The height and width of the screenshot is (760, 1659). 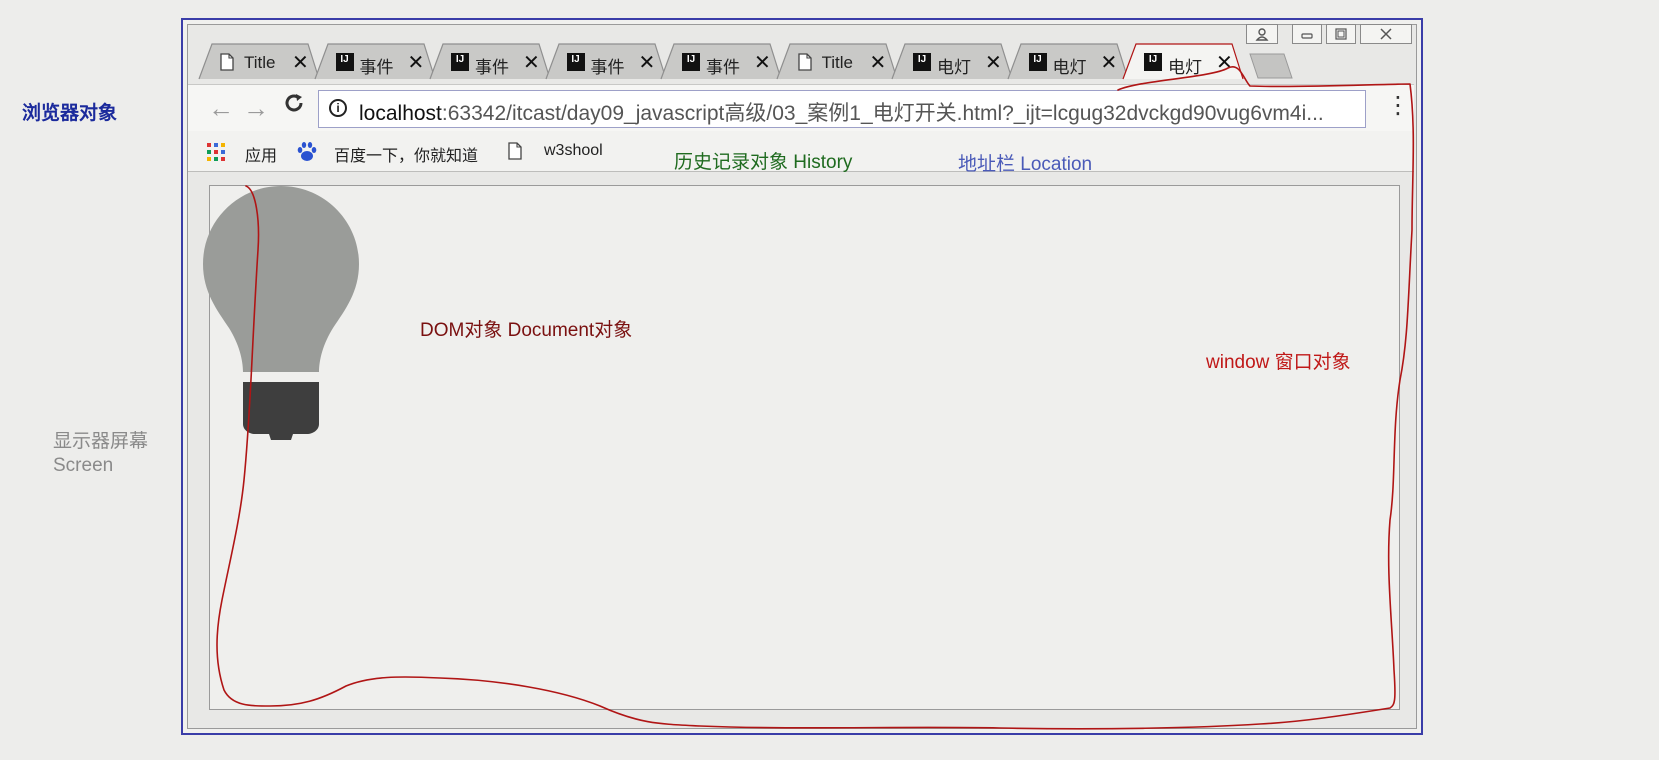 What do you see at coordinates (1398, 106) in the screenshot?
I see `menu-button: ⋮` at bounding box center [1398, 106].